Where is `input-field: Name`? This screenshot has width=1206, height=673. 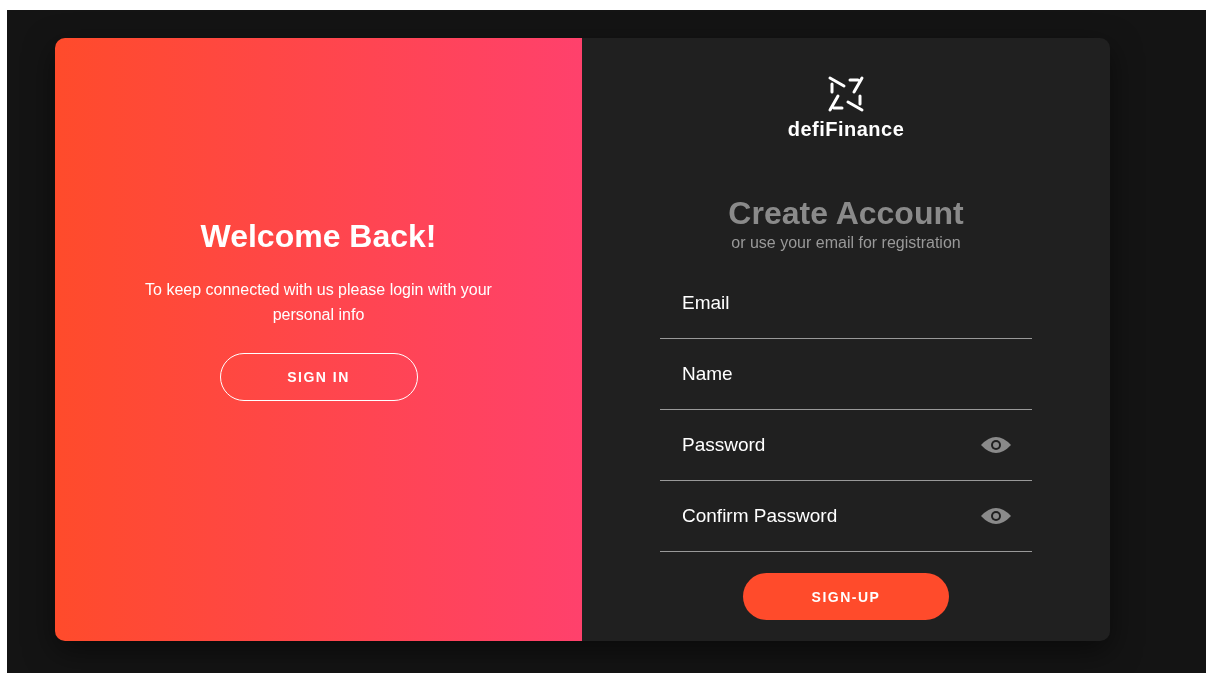
input-field: Name is located at coordinates (846, 374).